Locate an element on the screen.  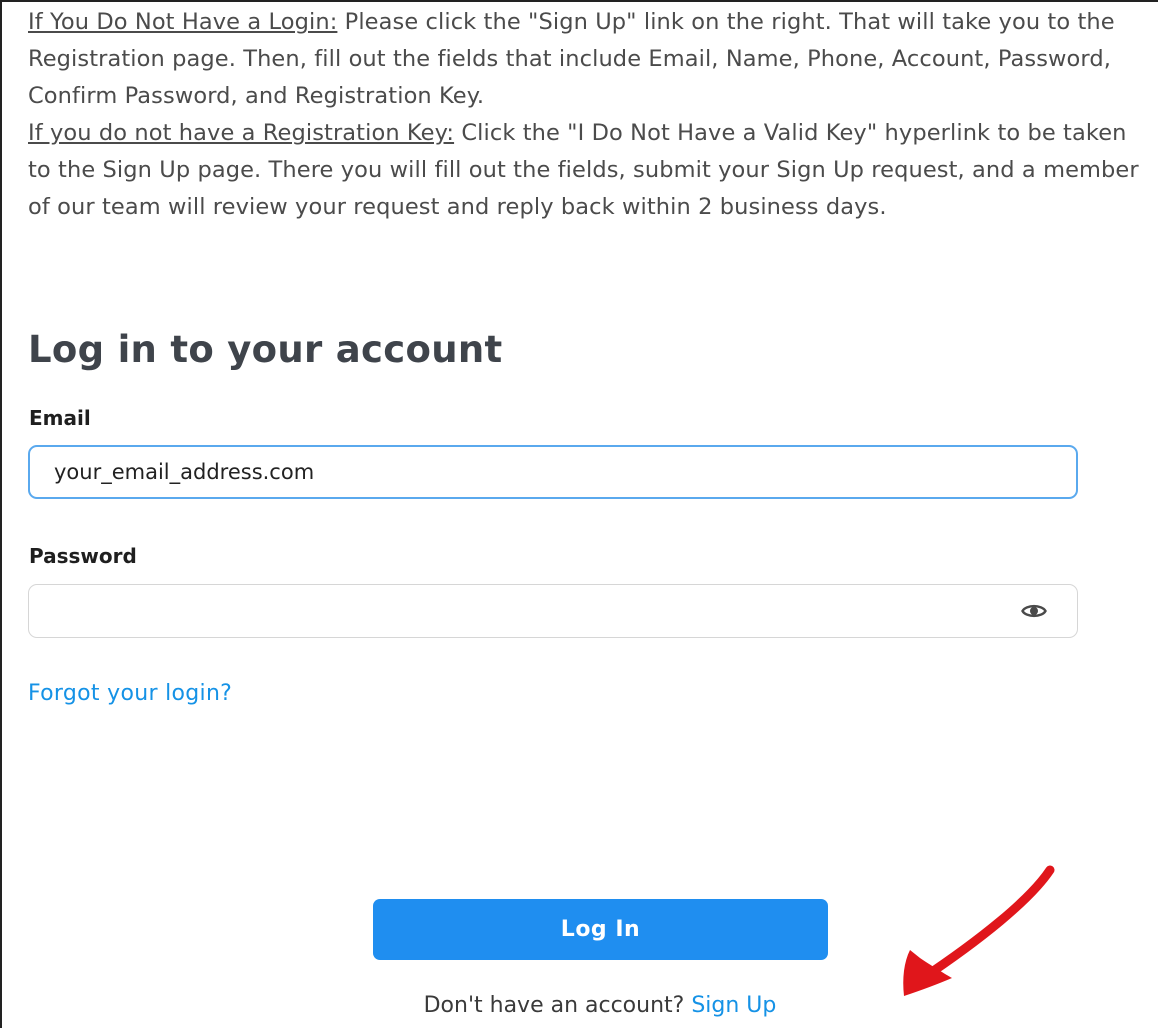
page-title: Log in to your account is located at coordinates (265, 349).